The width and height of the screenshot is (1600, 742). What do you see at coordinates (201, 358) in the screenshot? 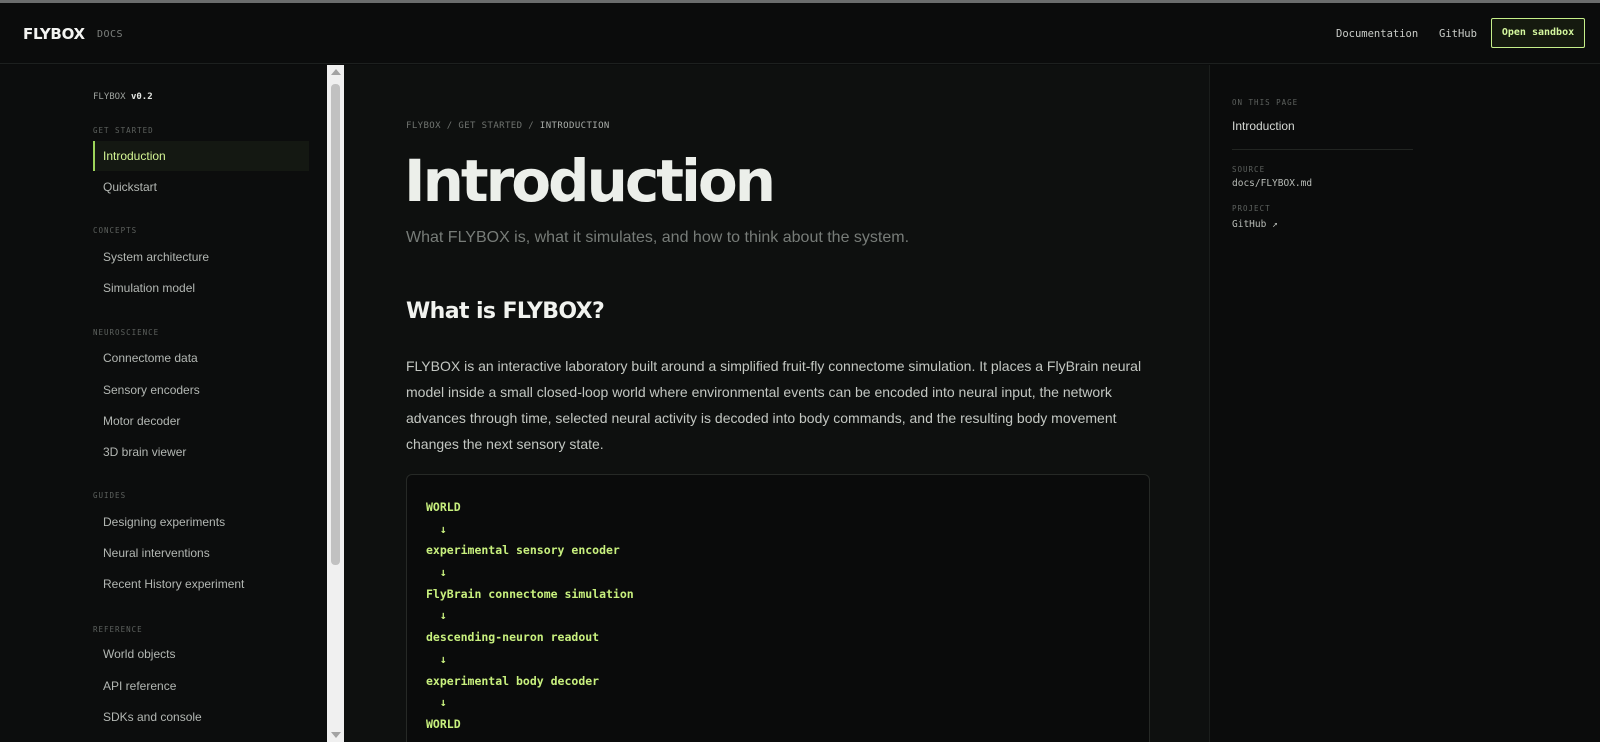
I see `sidebar-item-connectome-data: Connectome data` at bounding box center [201, 358].